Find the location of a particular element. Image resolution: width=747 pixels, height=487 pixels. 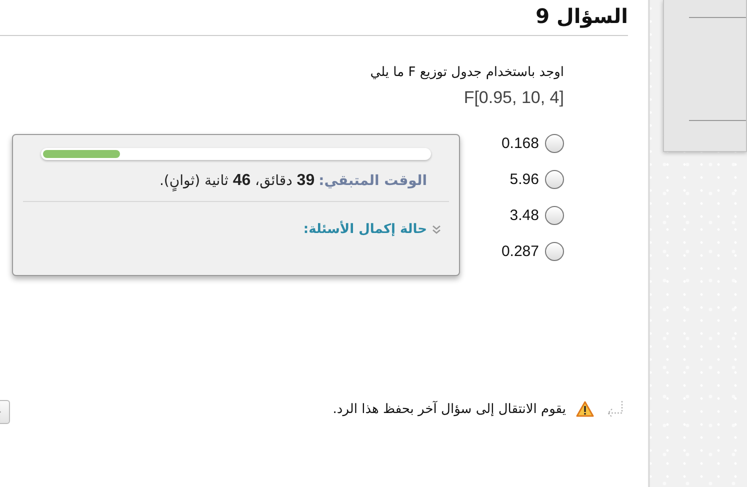

question-title: السؤال 9 is located at coordinates (582, 16).